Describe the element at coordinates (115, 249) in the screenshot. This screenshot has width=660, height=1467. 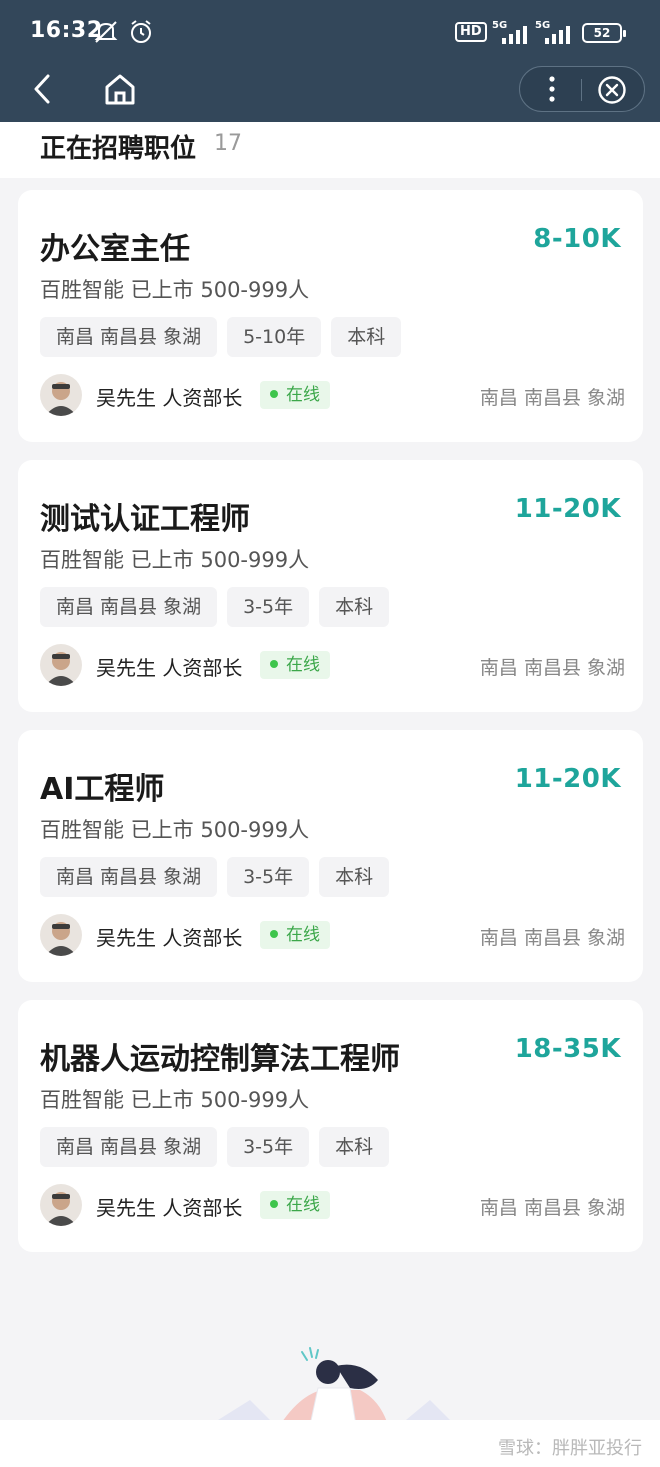
I see `job-title: 办公室主任` at that location.